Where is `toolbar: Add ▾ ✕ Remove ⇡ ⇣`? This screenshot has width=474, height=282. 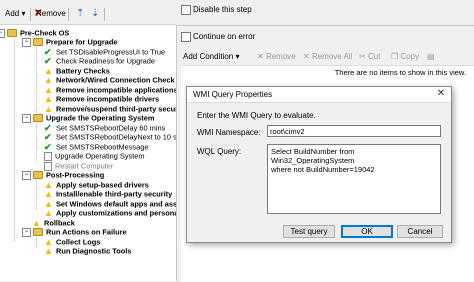 toolbar: Add ▾ ✕ Remove ⇡ ⇣ is located at coordinates (88, 12).